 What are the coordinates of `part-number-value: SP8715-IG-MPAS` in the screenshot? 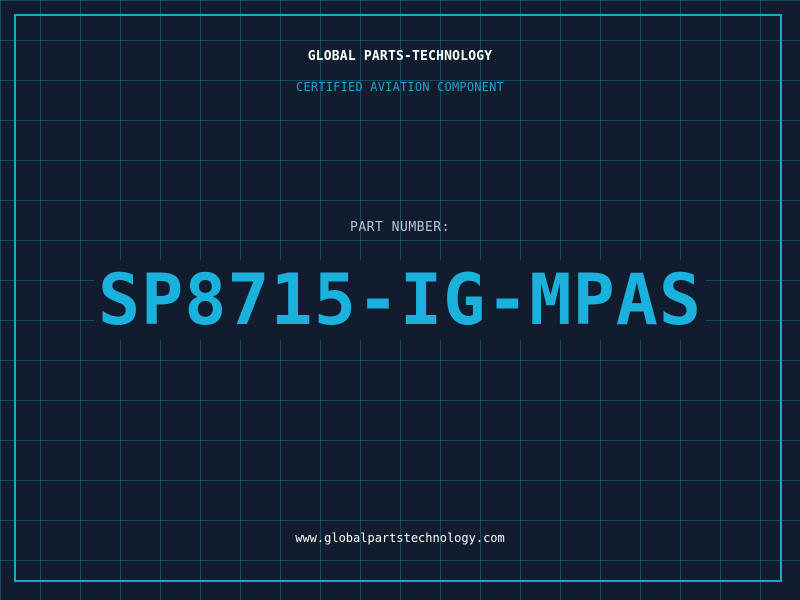 It's located at (399, 300).